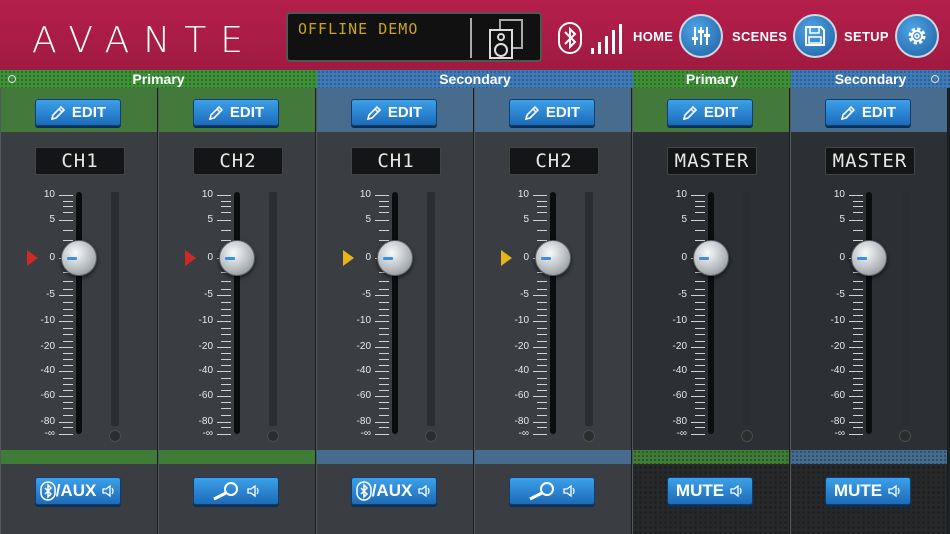 This screenshot has height=534, width=950. Describe the element at coordinates (12, 79) in the screenshot. I see `group-led-left` at that location.